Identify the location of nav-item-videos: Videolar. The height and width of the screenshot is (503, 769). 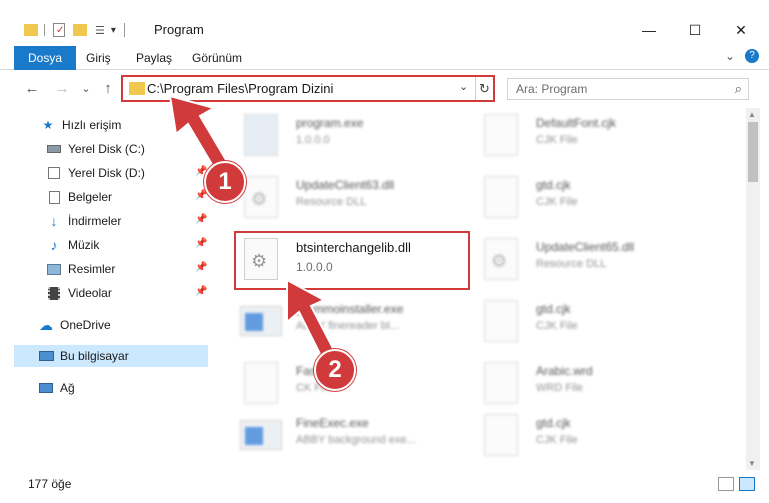
(79, 293).